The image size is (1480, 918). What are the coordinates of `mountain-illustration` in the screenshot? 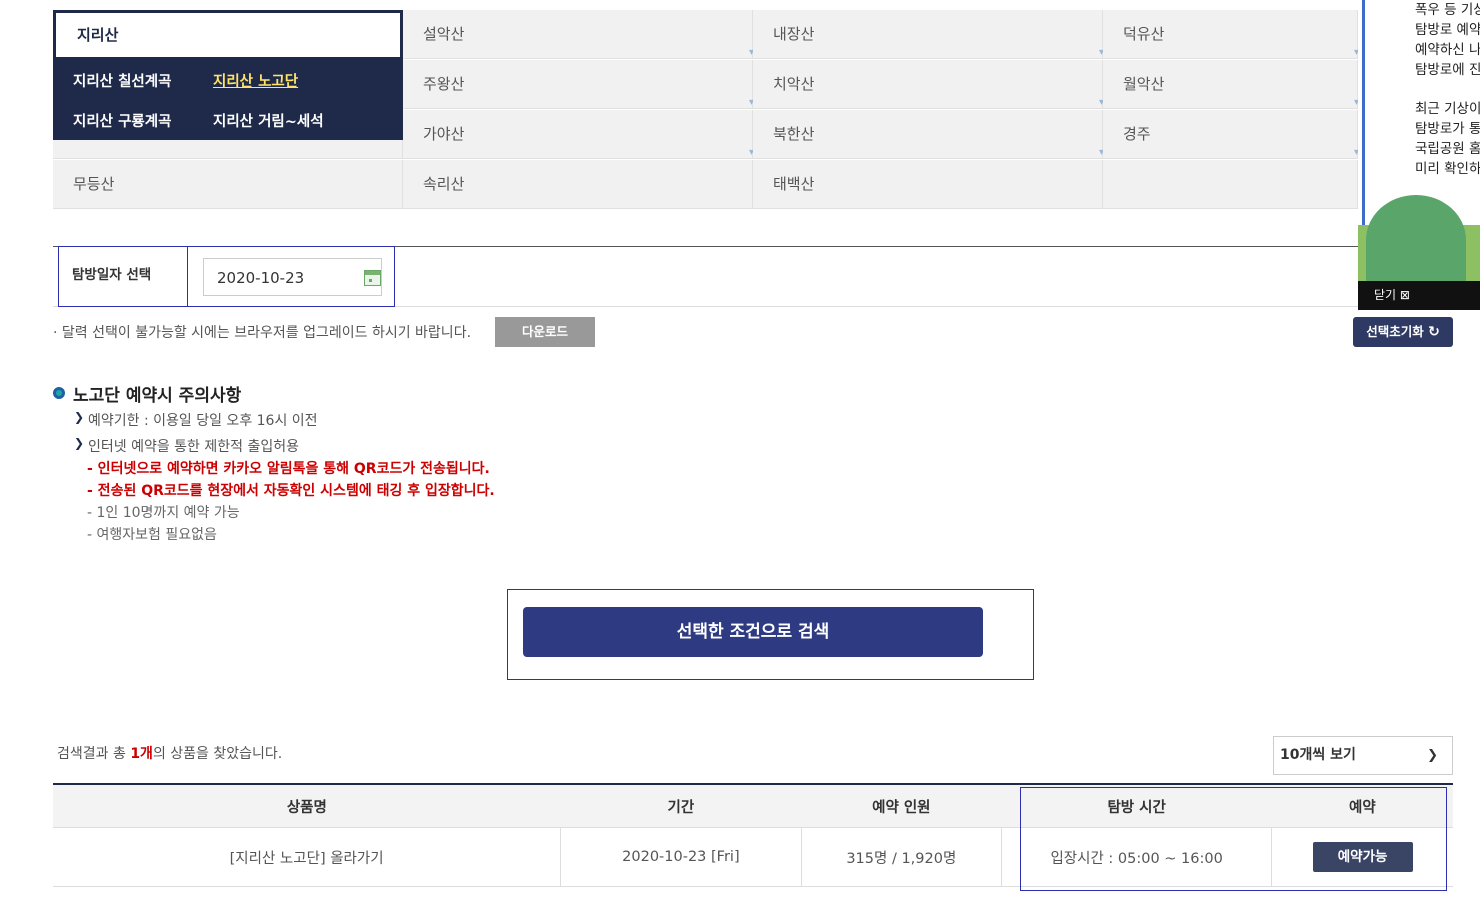 It's located at (1416, 240).